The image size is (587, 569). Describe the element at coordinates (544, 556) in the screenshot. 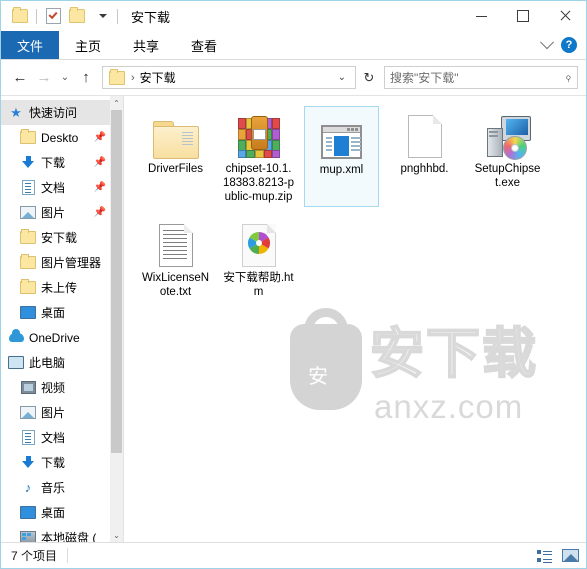

I see `details-view-icon` at that location.